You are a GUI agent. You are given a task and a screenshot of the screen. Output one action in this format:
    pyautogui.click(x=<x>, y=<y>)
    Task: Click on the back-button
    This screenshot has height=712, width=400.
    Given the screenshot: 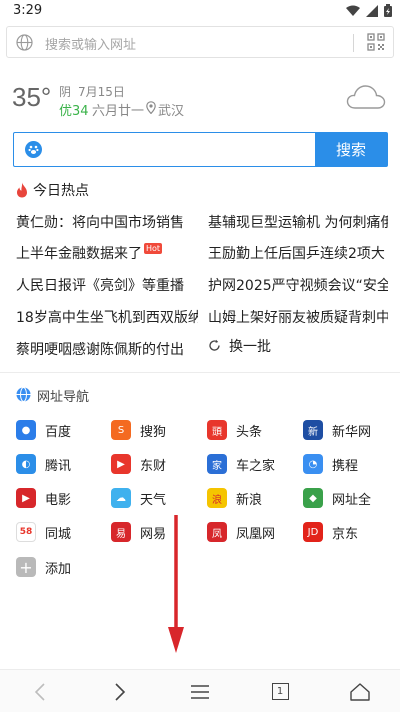 What is the action you would take?
    pyautogui.click(x=40, y=691)
    